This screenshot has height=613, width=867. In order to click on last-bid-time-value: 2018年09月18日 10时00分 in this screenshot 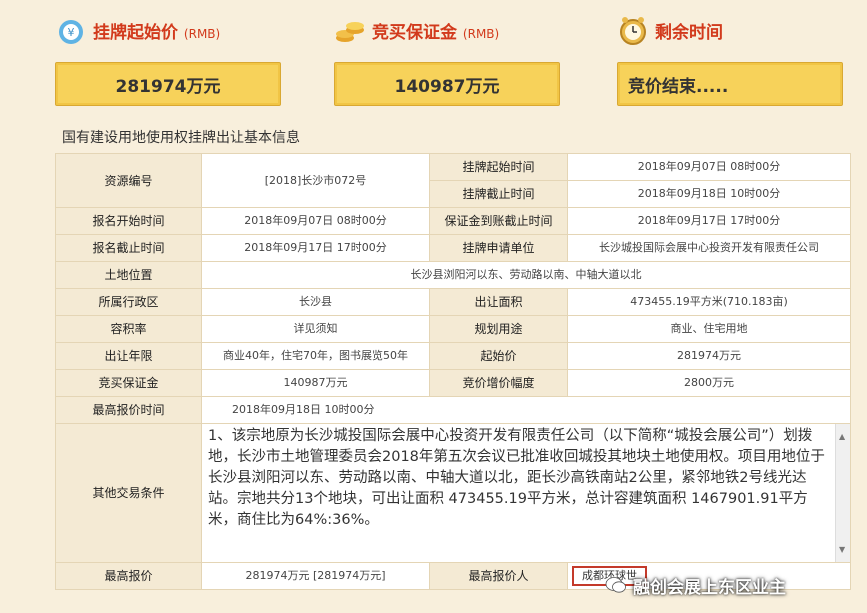, I will do `click(526, 410)`.